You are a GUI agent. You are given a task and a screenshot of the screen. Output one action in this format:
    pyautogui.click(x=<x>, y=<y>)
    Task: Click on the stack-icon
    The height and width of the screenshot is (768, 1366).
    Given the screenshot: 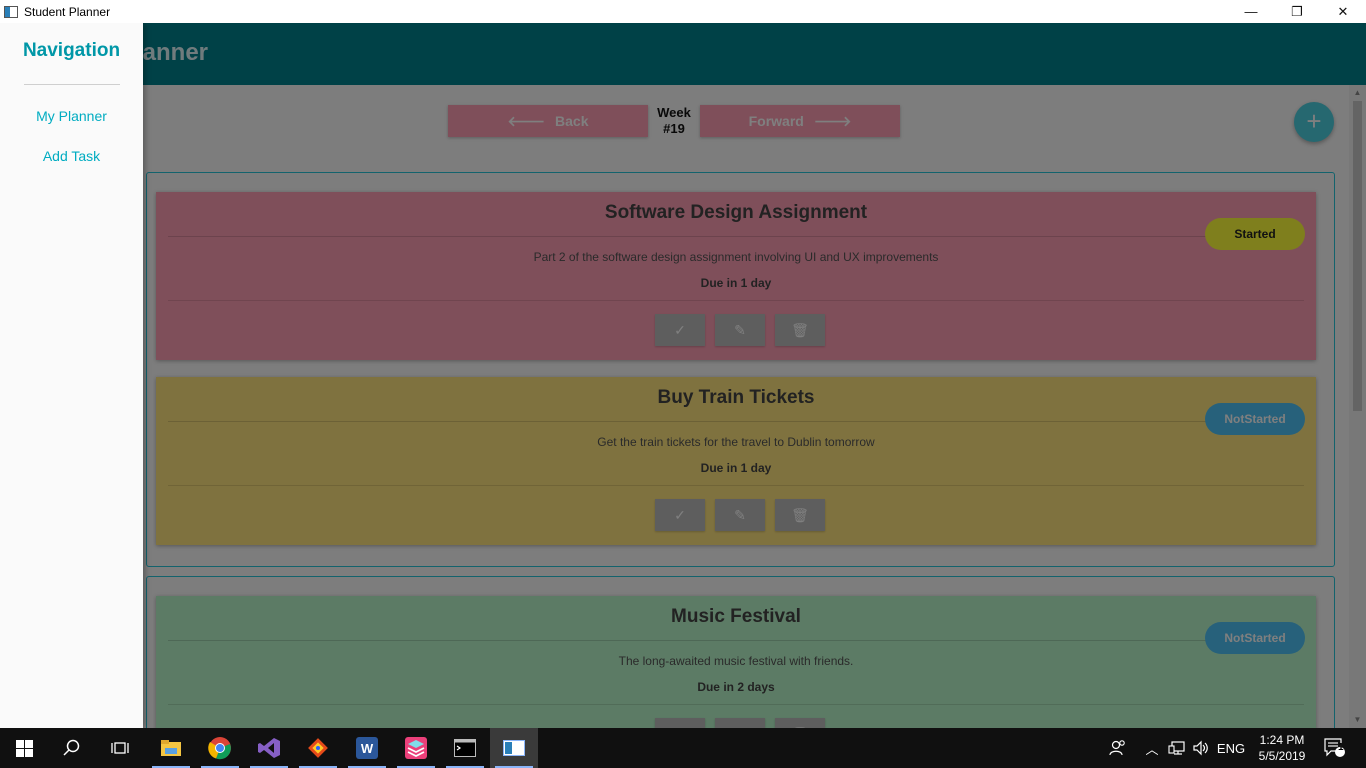 What is the action you would take?
    pyautogui.click(x=416, y=748)
    